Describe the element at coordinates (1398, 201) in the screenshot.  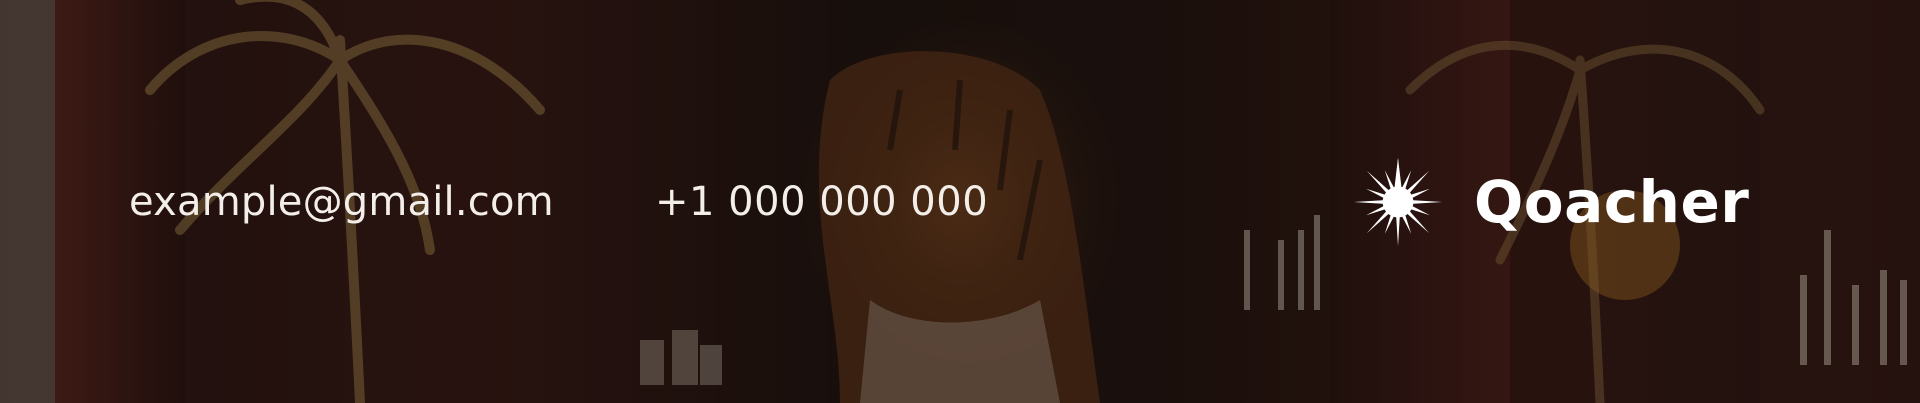
I see `starburst-logo-icon` at that location.